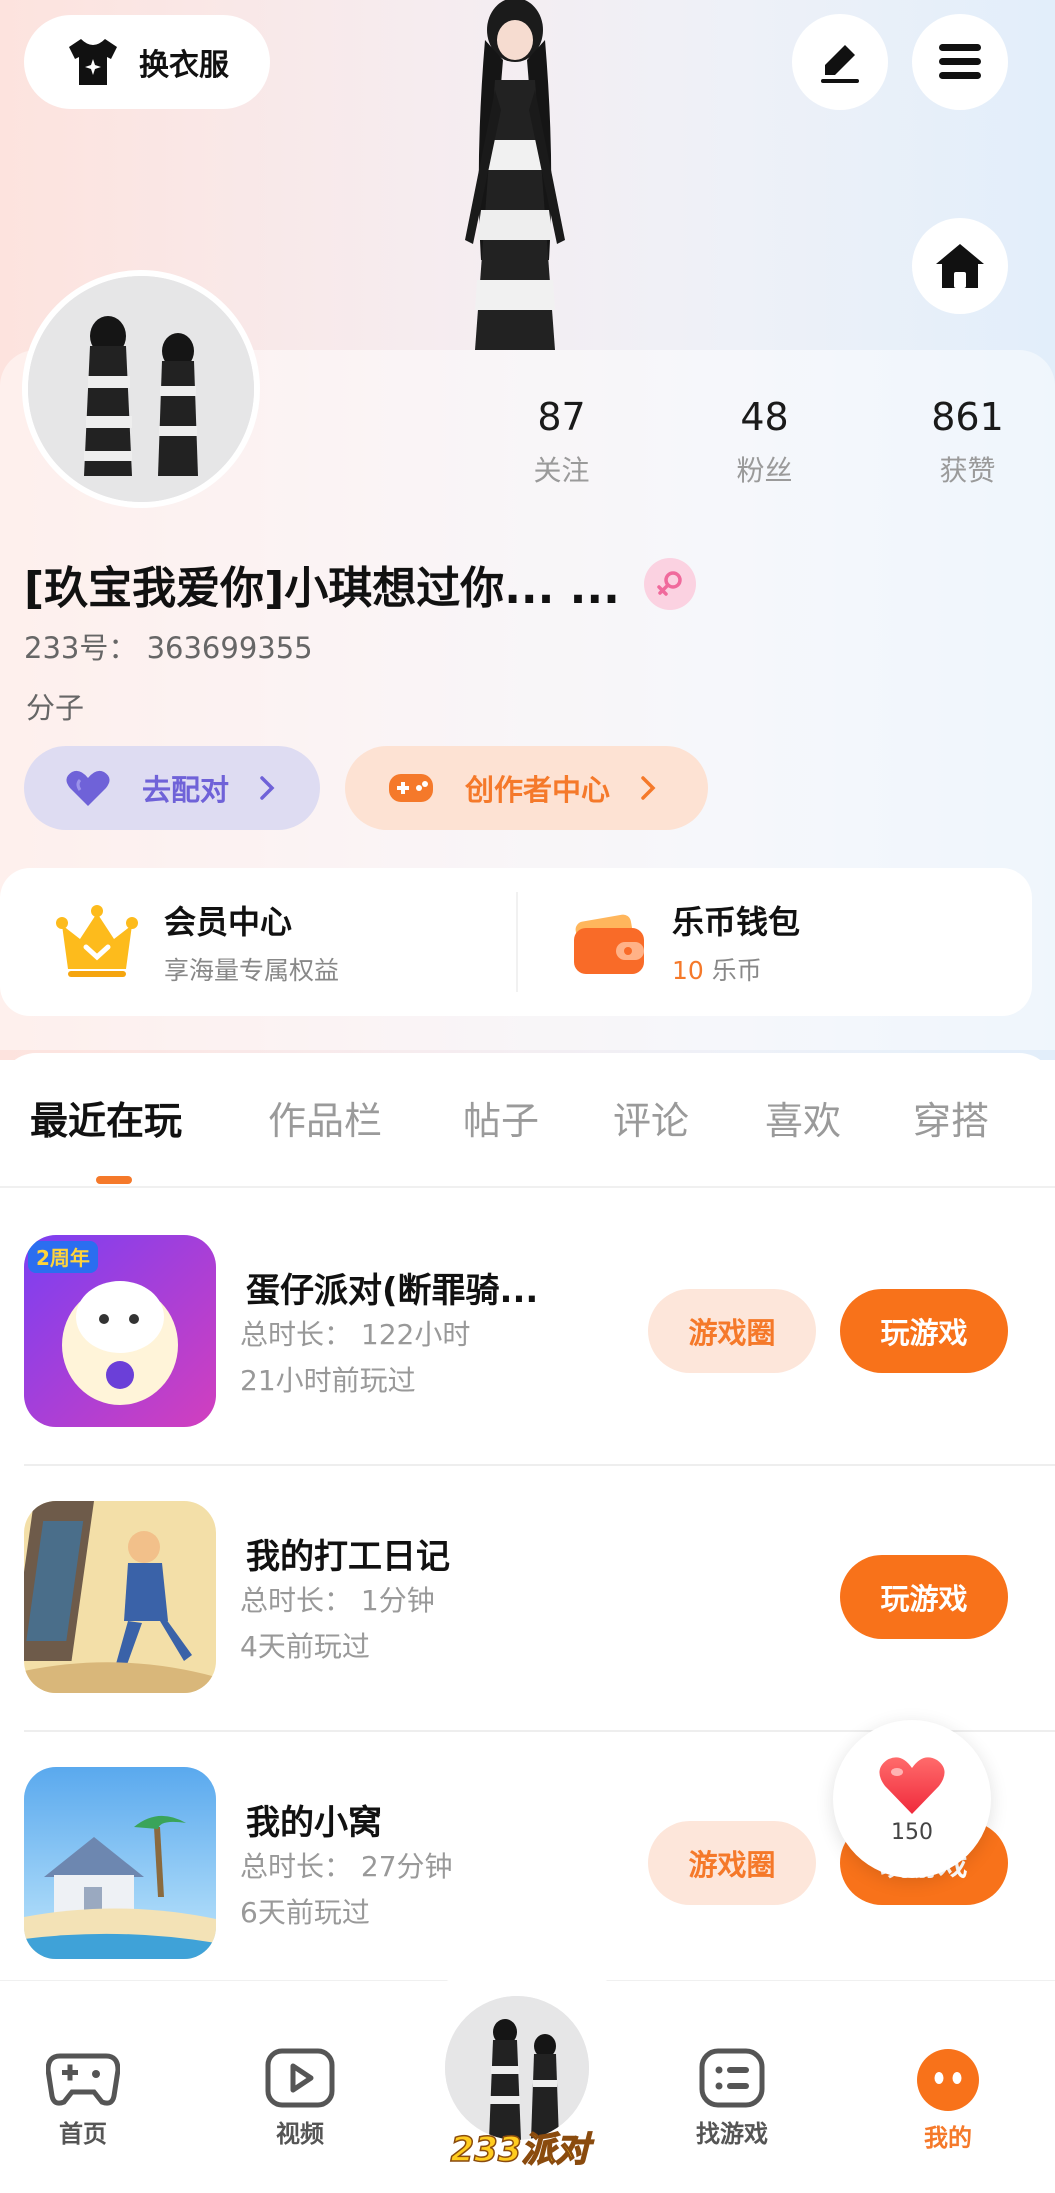  I want to click on change-outfit-button: 换衣服, so click(147, 62).